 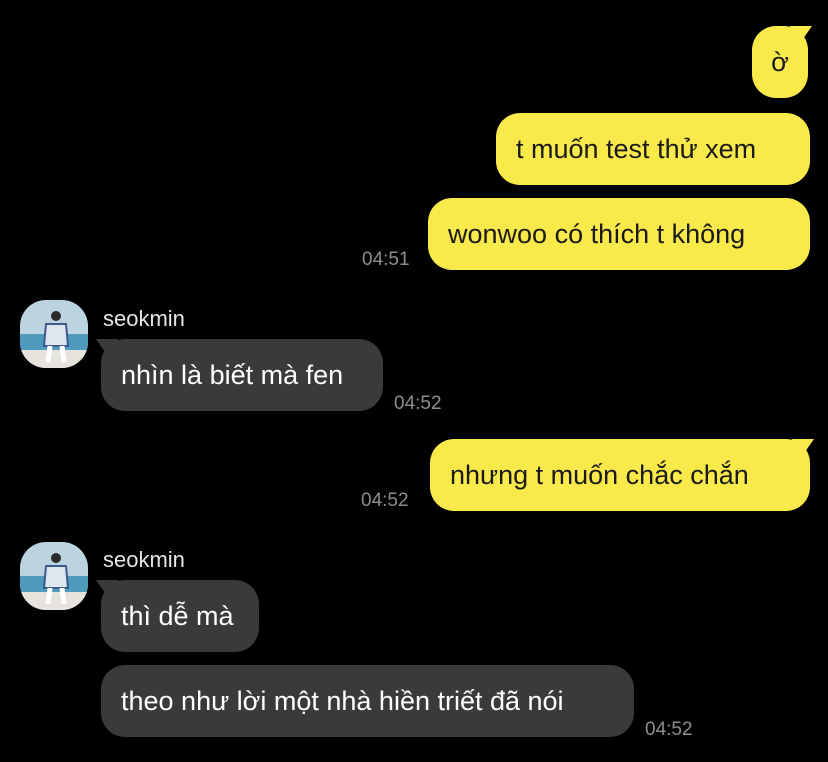 I want to click on outgoing-message-bubble: ờ, so click(x=780, y=62).